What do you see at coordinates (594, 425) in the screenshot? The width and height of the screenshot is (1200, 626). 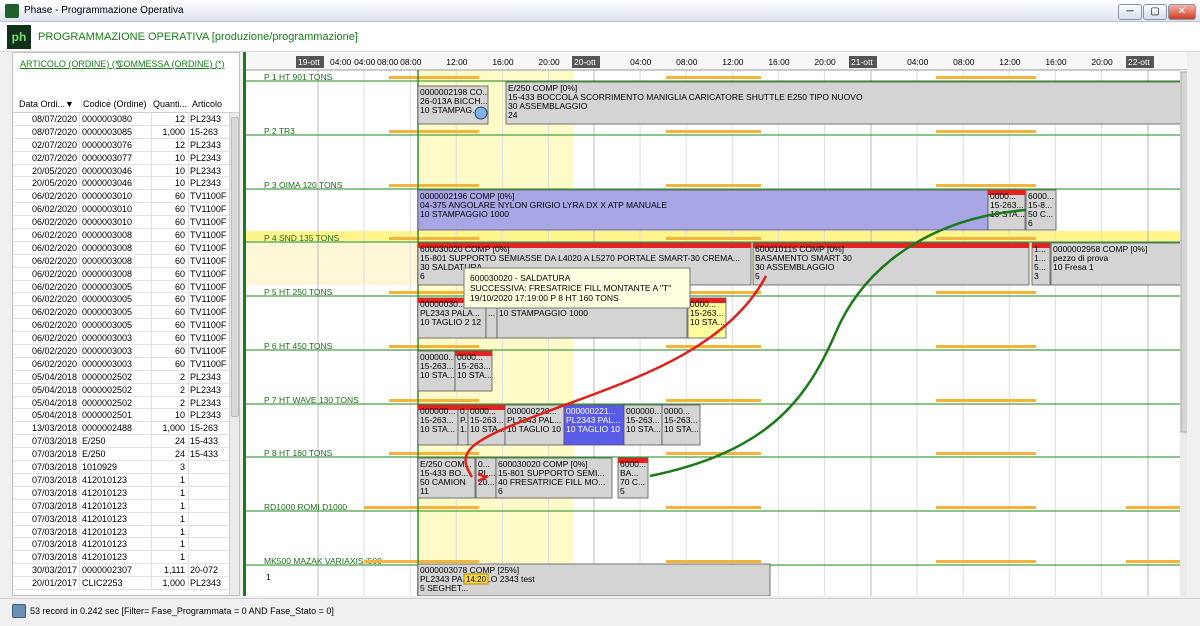 I see `task-bar: 000000221...PL2343 PAL...10 TAGLIO 10` at bounding box center [594, 425].